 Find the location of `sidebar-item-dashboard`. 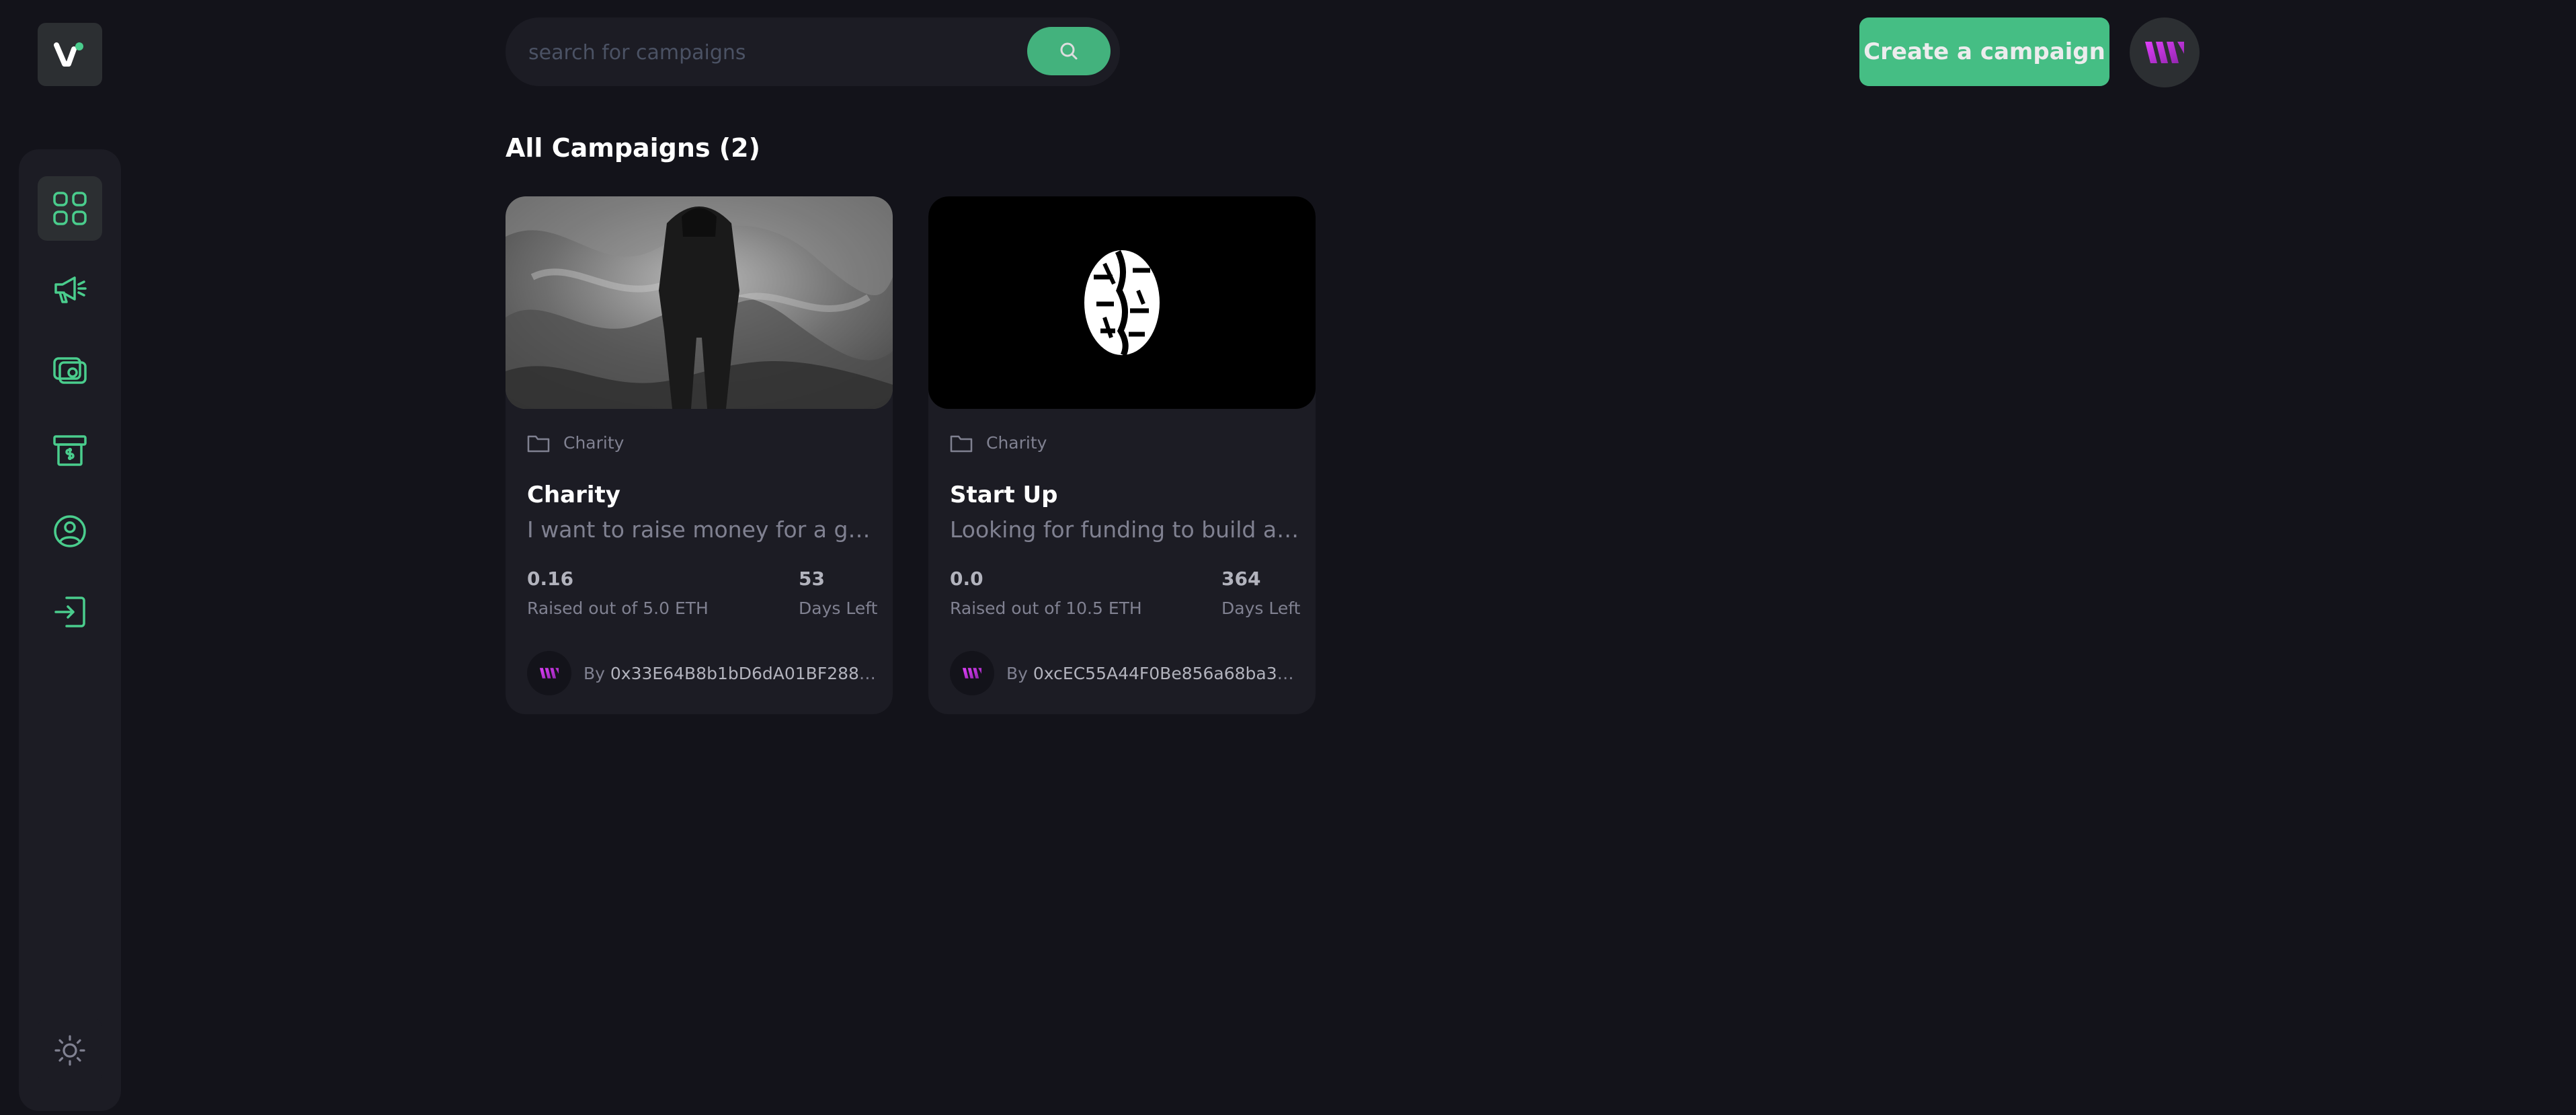

sidebar-item-dashboard is located at coordinates (70, 208).